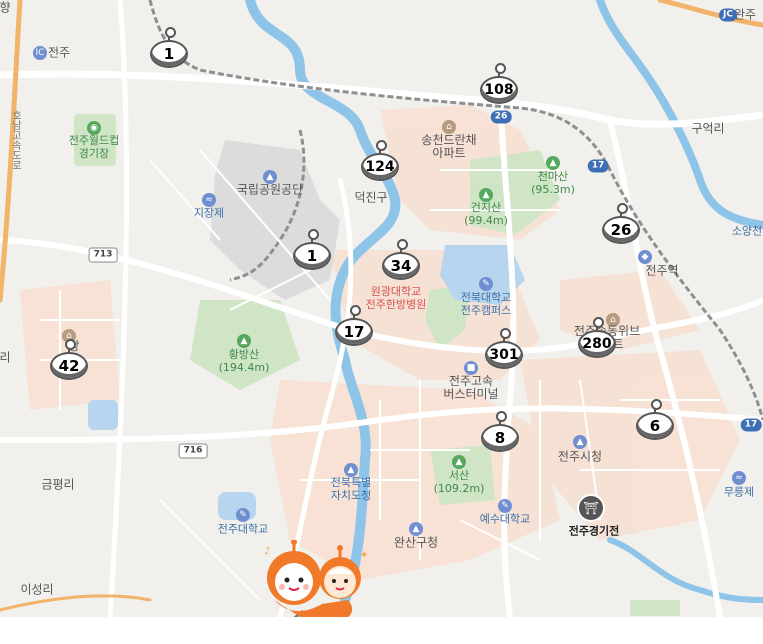 The image size is (763, 644). What do you see at coordinates (354, 332) in the screenshot?
I see `marker-label: 17` at bounding box center [354, 332].